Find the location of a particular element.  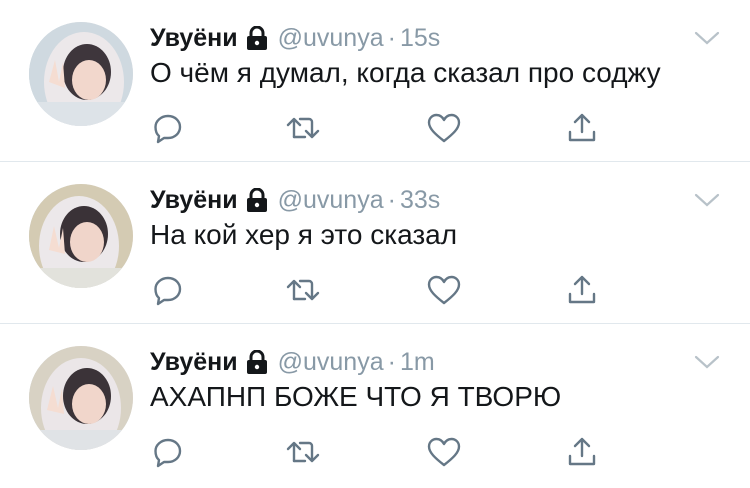

tweet-header: Увуёни @uvunya · 33s is located at coordinates (440, 200).